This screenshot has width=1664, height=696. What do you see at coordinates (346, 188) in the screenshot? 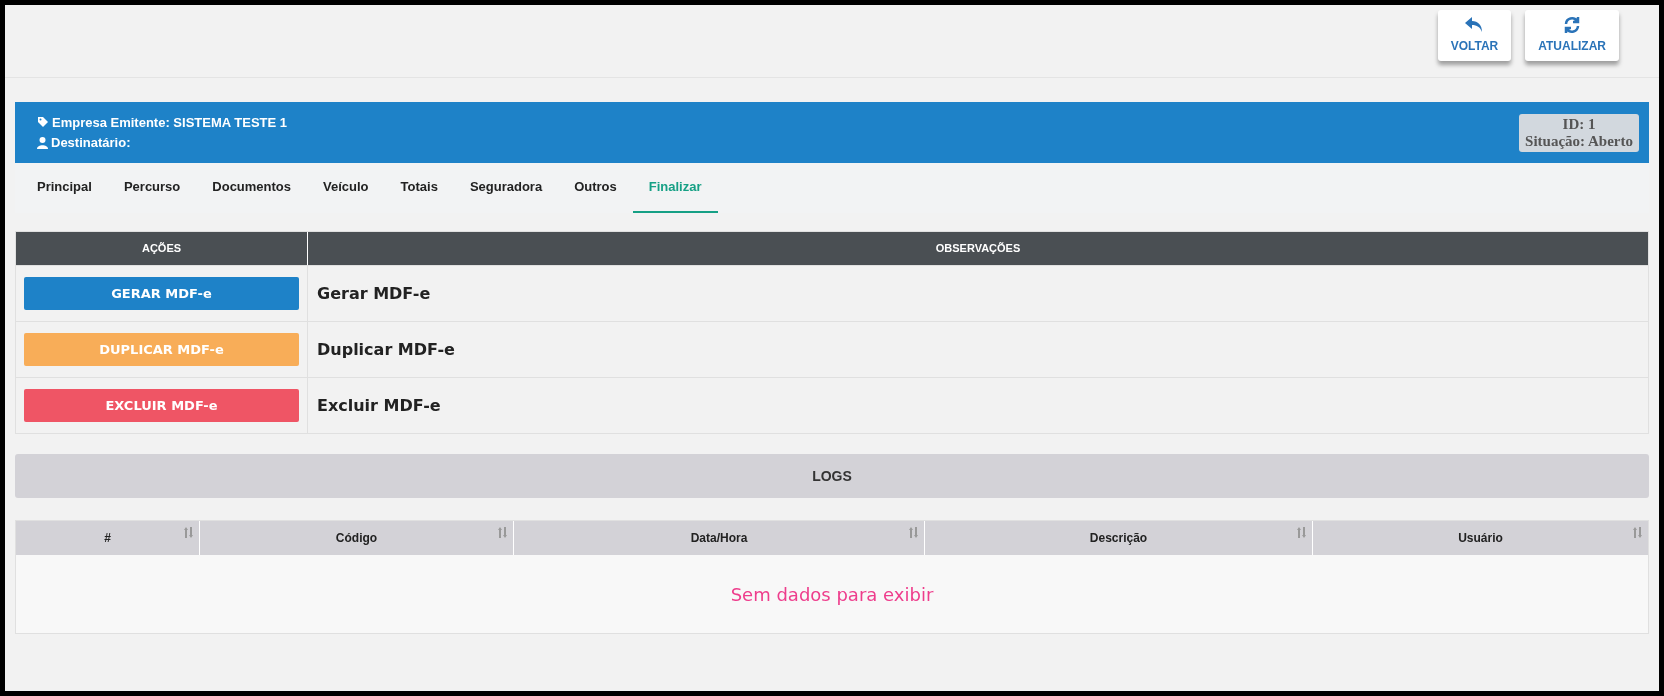
I see `tab: Veículo` at bounding box center [346, 188].